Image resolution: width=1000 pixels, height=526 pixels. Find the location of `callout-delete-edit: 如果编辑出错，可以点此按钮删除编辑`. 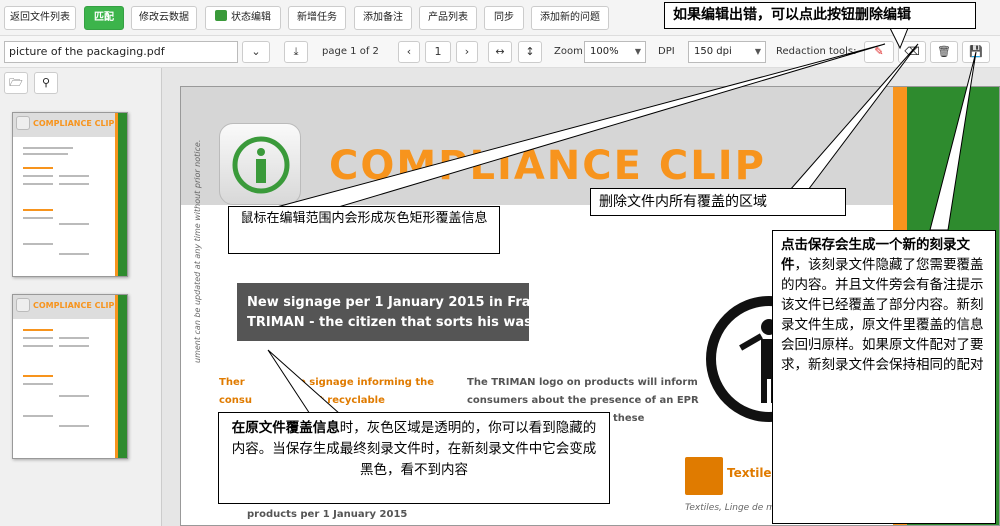

callout-delete-edit: 如果编辑出错，可以点此按钮删除编辑 is located at coordinates (820, 15).